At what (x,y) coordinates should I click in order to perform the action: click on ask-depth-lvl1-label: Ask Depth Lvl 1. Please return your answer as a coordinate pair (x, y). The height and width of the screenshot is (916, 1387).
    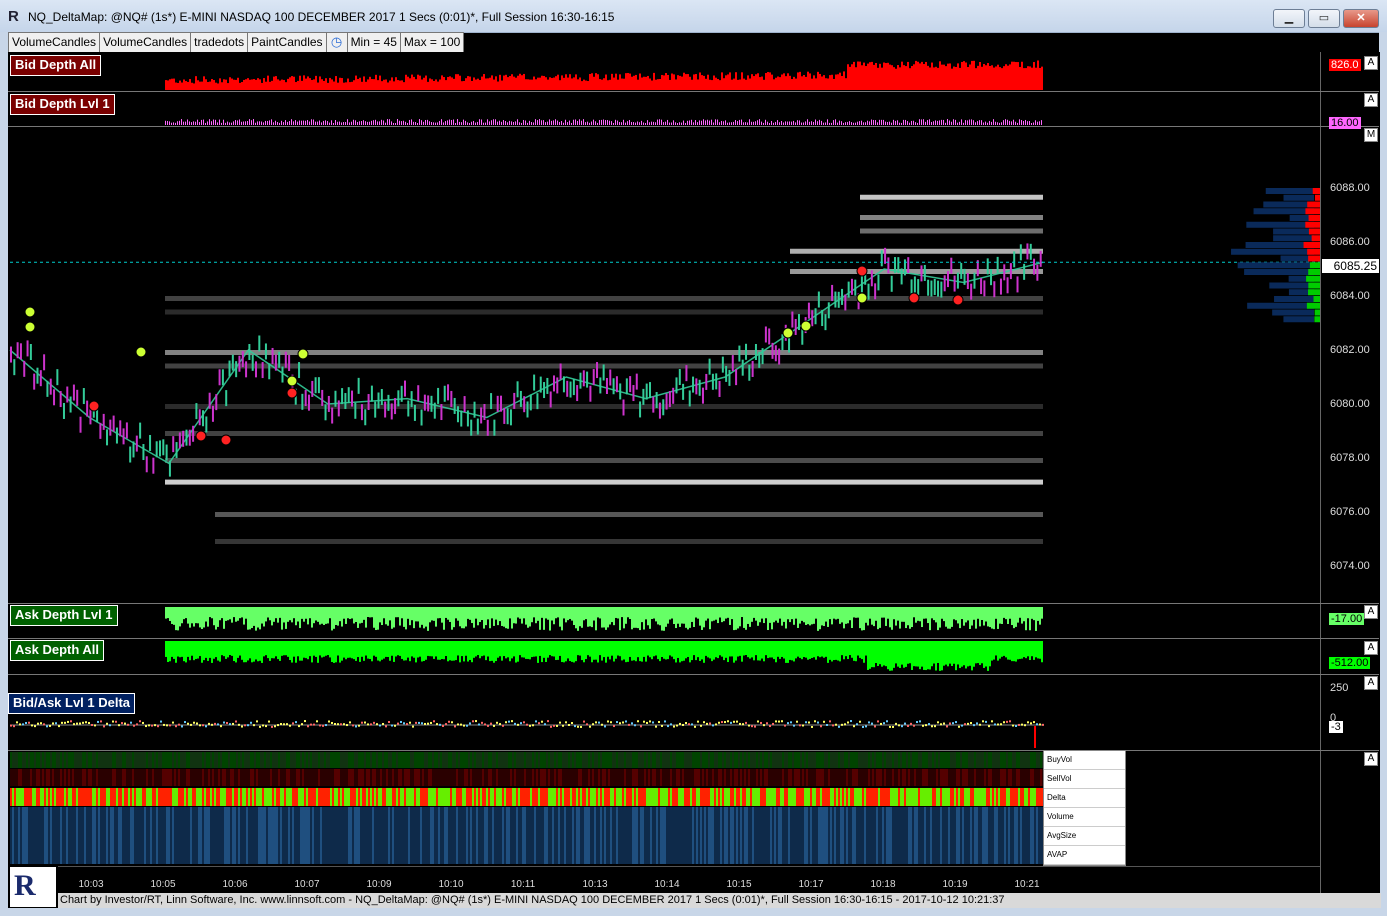
    Looking at the image, I should click on (64, 615).